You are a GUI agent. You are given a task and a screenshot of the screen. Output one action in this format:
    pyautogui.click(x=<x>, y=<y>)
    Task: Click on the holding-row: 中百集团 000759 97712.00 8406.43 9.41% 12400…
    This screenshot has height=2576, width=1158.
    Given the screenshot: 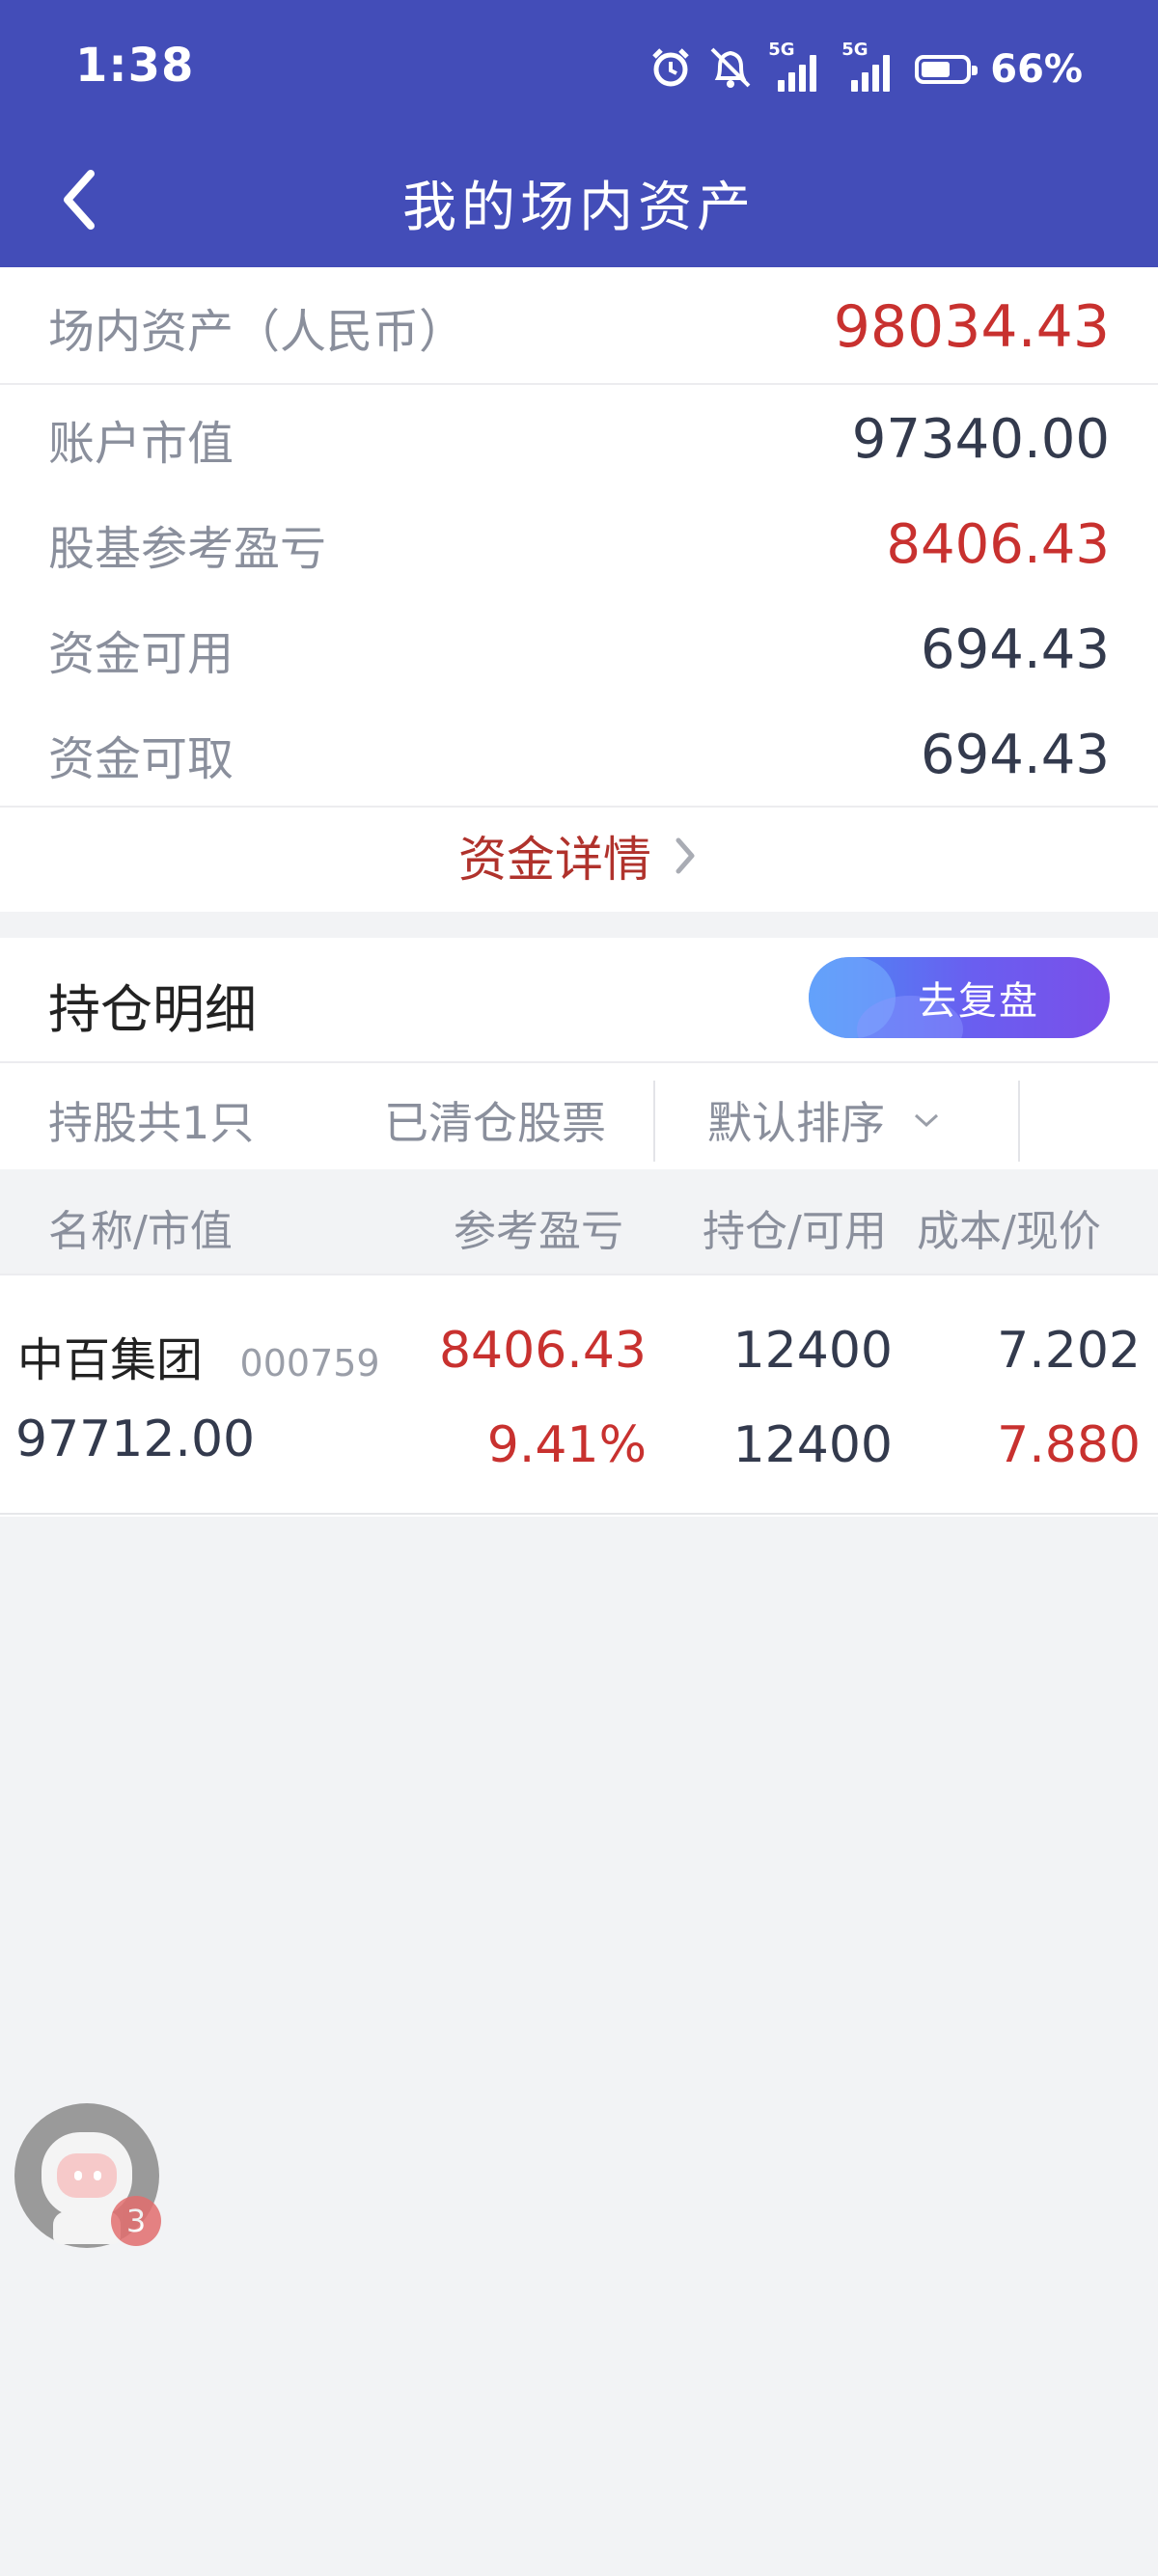 What is the action you would take?
    pyautogui.click(x=579, y=1396)
    